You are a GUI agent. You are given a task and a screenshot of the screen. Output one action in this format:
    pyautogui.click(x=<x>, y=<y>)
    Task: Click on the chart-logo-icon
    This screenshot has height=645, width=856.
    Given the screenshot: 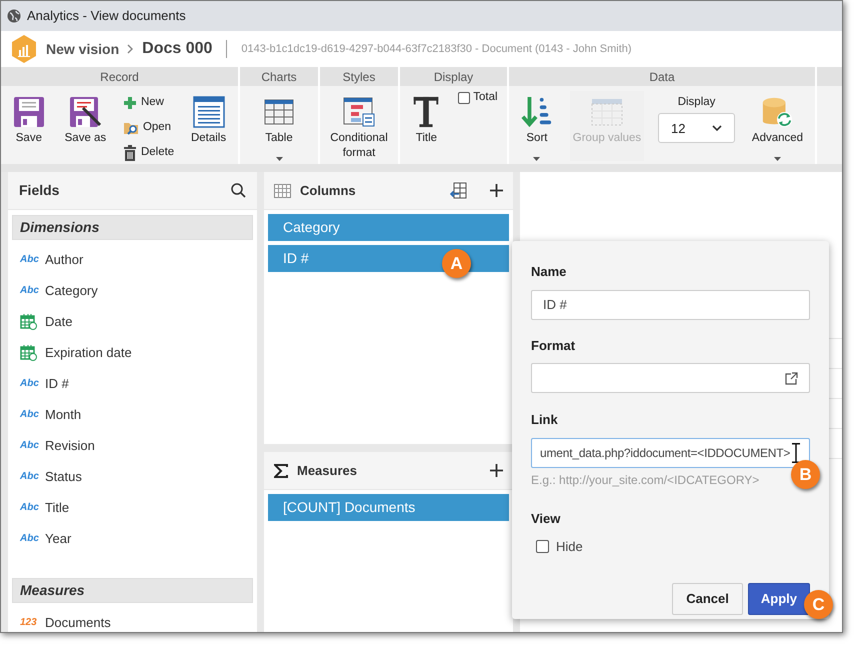 What is the action you would take?
    pyautogui.click(x=24, y=49)
    